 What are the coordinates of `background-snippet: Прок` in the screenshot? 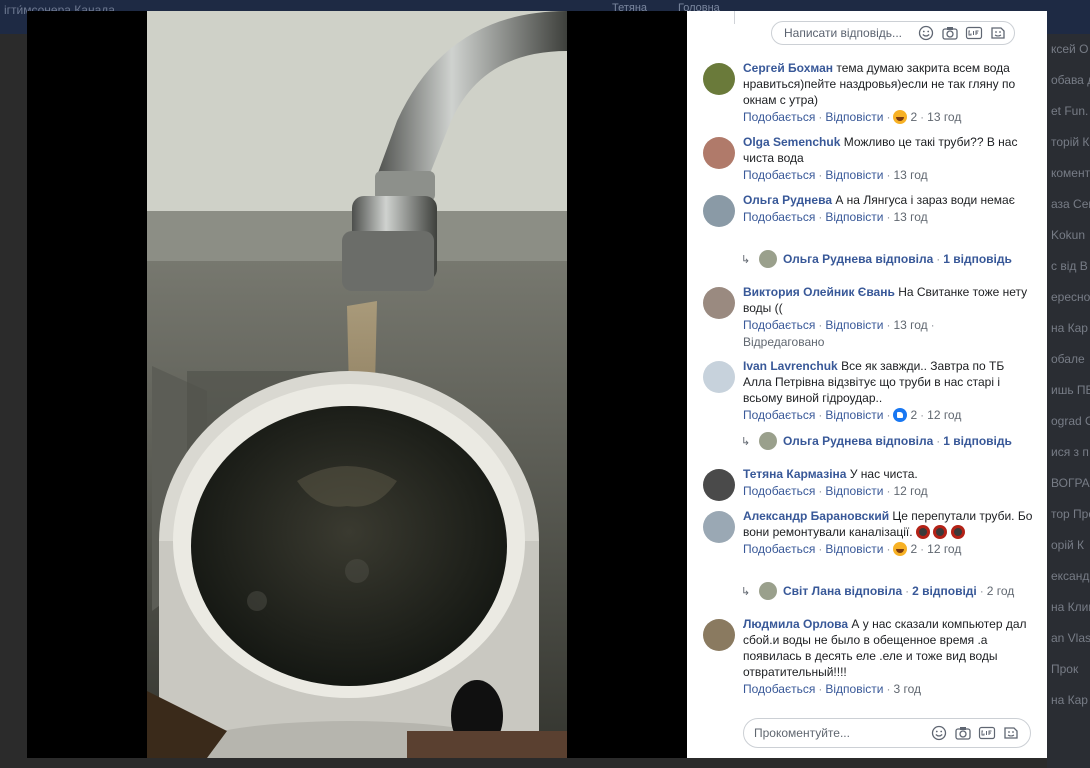 It's located at (1065, 669).